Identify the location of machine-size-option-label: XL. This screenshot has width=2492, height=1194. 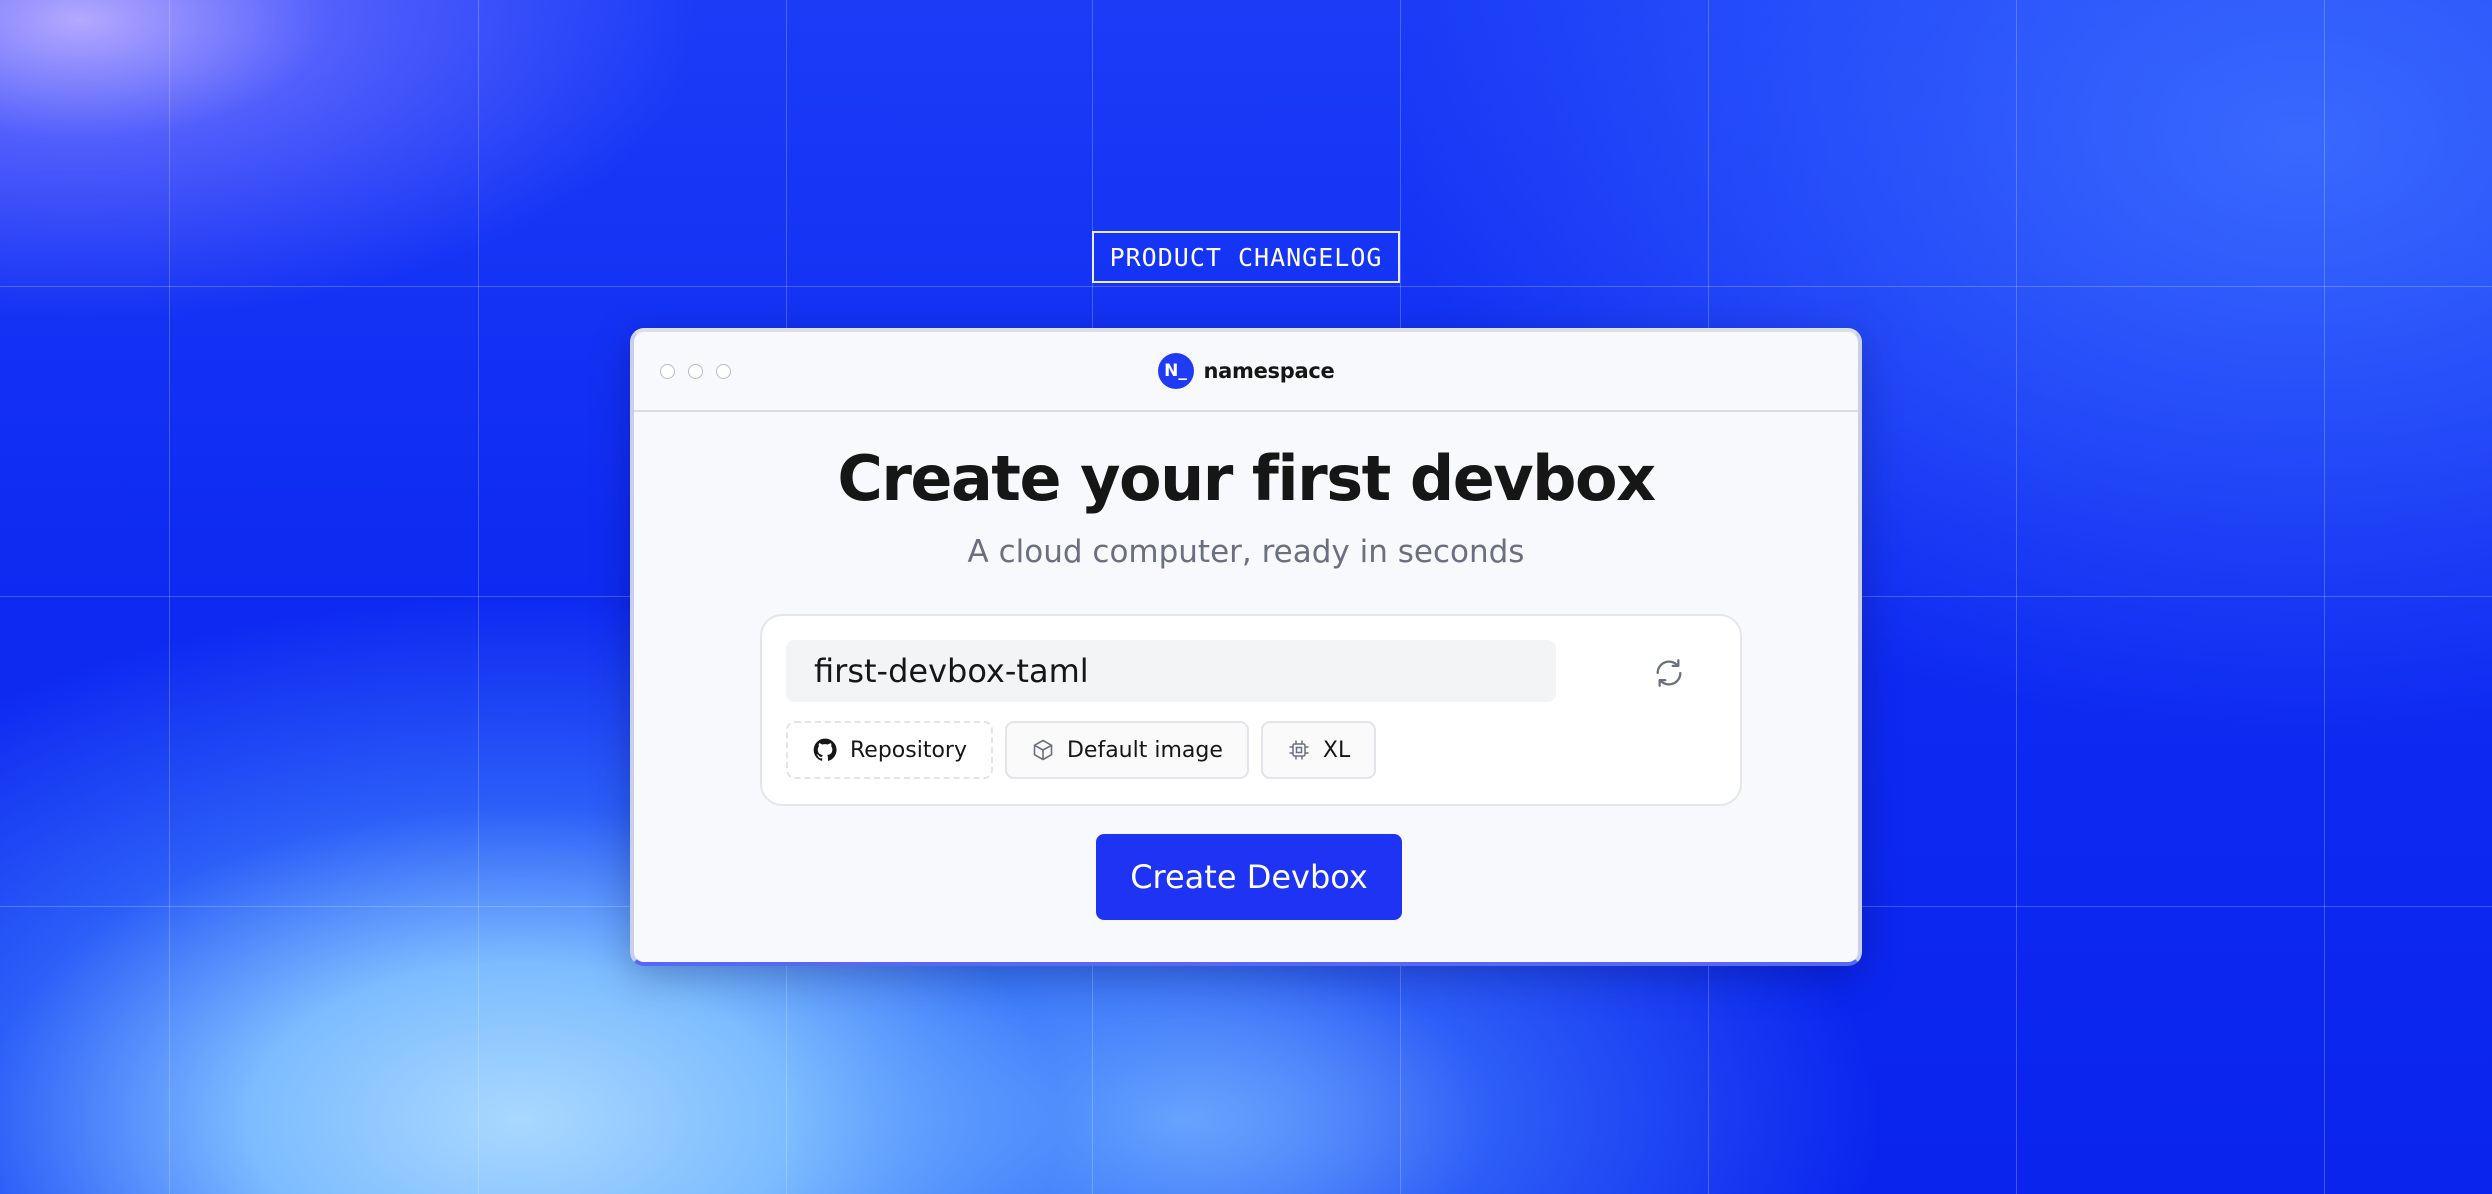
(1336, 750).